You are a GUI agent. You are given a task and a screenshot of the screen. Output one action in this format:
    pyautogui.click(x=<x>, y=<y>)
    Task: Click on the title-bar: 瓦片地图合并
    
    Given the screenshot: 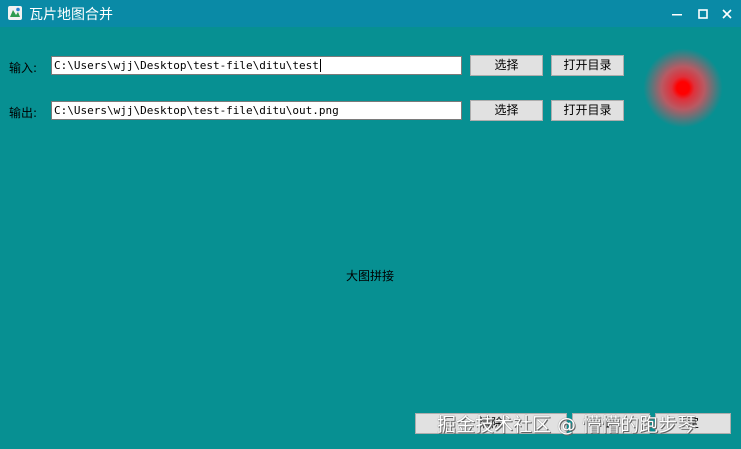 What is the action you would take?
    pyautogui.click(x=370, y=13)
    